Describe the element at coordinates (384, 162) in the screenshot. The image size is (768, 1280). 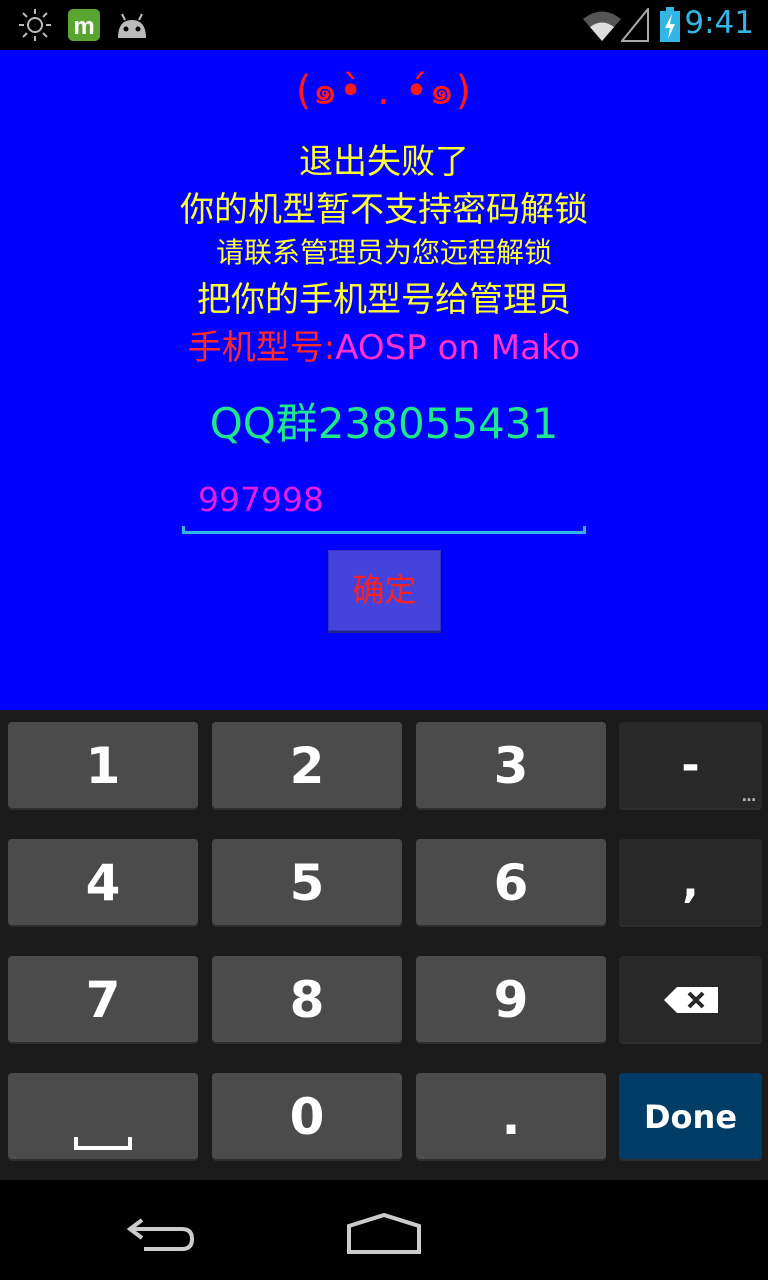
I see `exit-failed-text: 退出失败了` at that location.